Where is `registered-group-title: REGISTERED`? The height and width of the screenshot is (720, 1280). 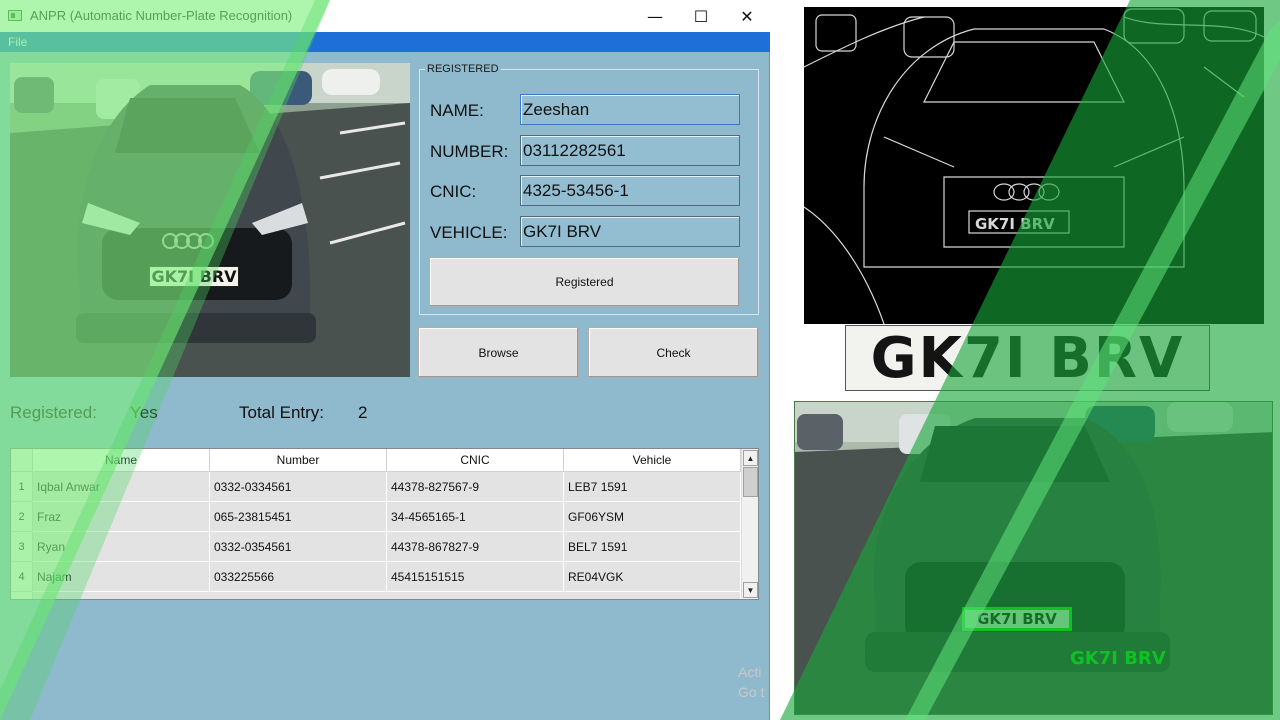 registered-group-title: REGISTERED is located at coordinates (463, 69).